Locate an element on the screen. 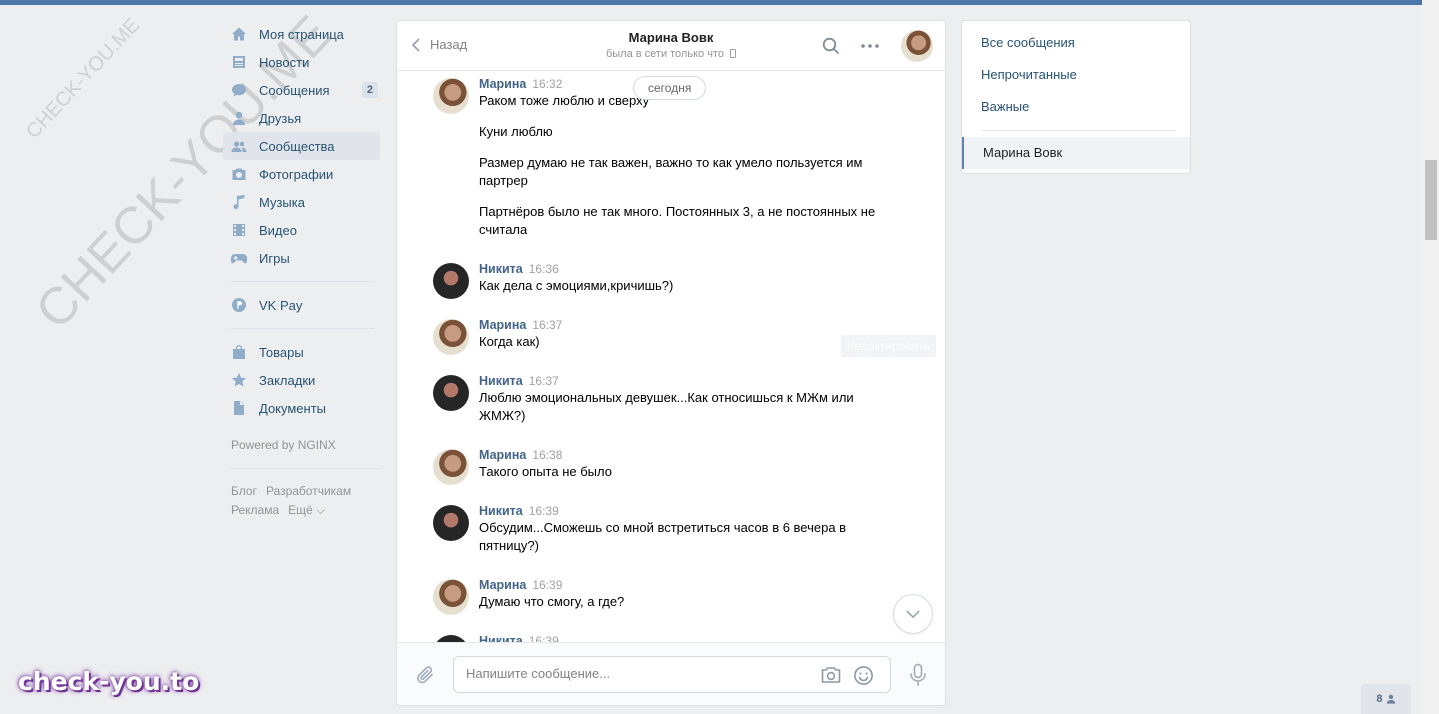  smile-icon is located at coordinates (863, 675).